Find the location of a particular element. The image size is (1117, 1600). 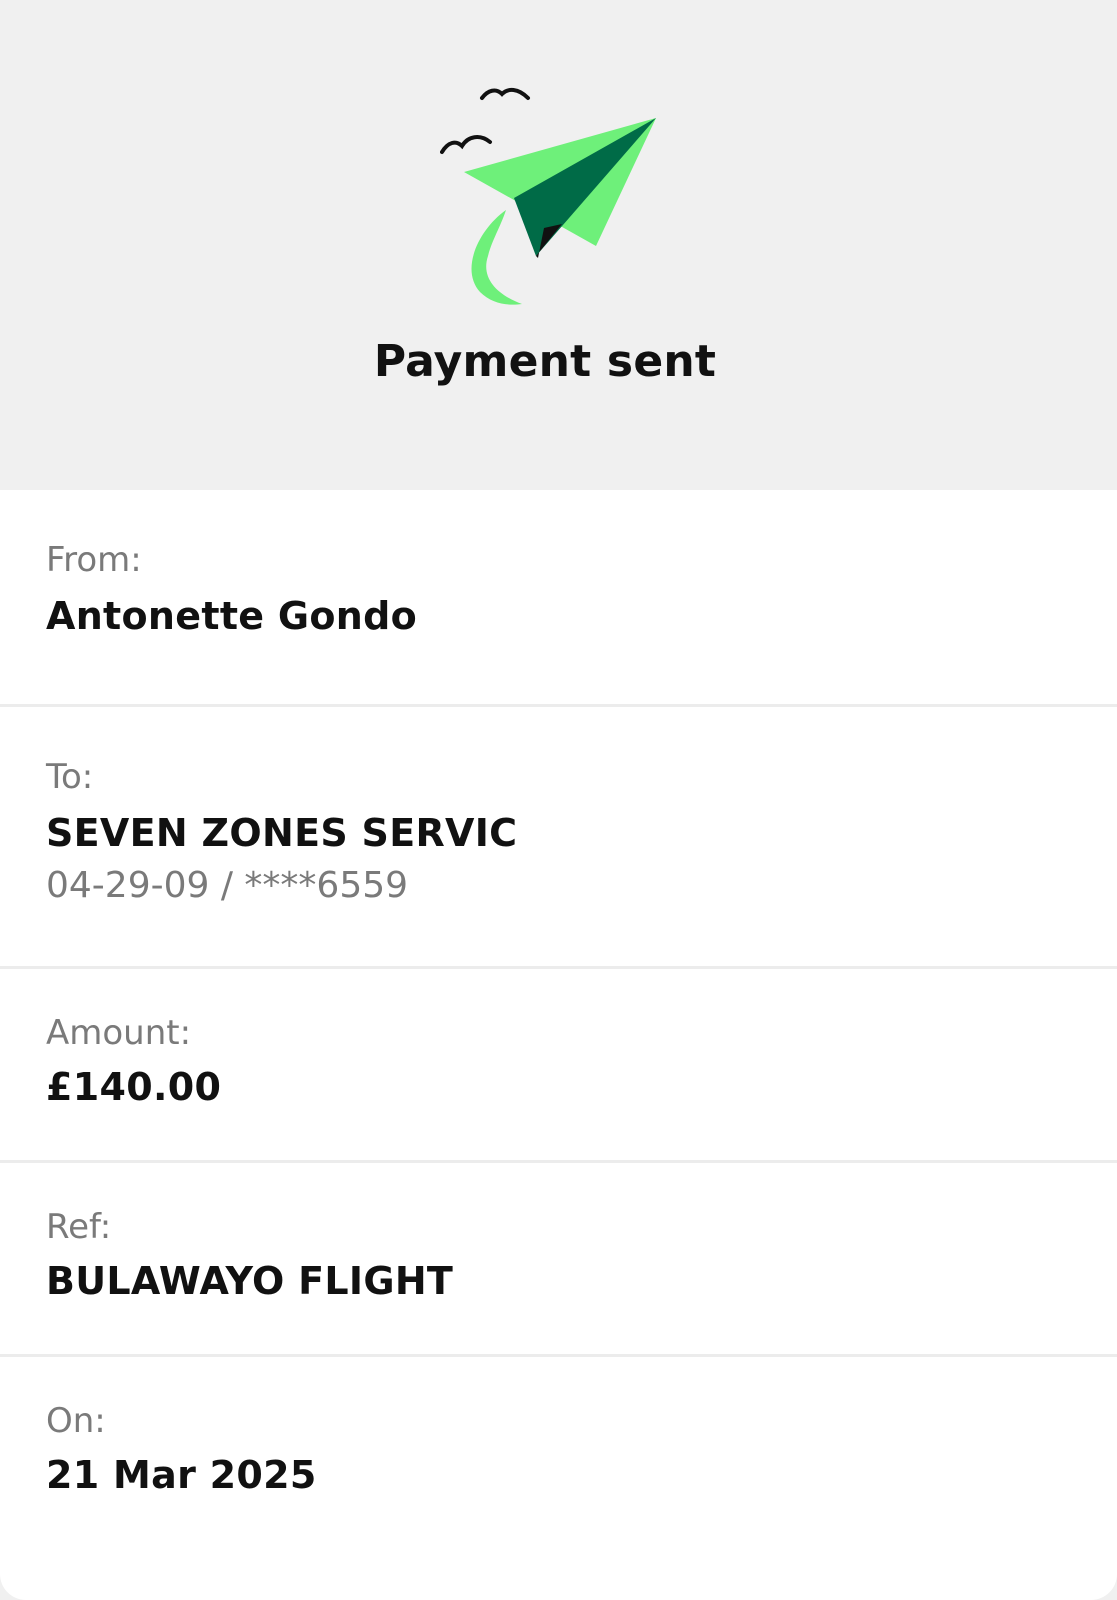

detail-row-amount: Amount: £140.00 is located at coordinates (558, 1066).